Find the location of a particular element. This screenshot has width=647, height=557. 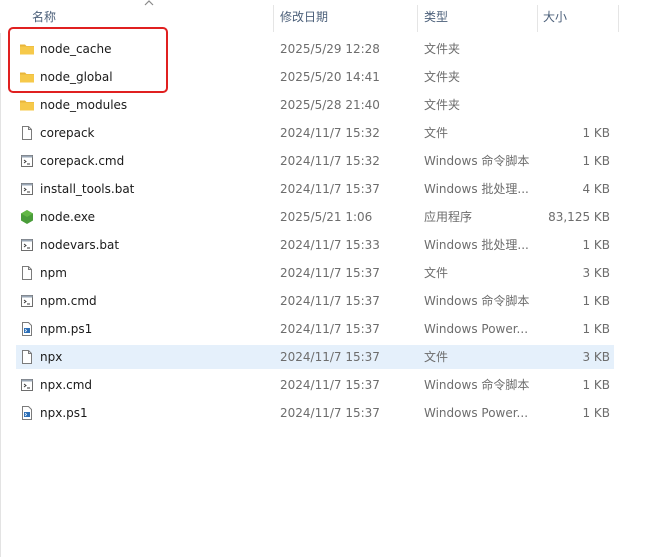

file-row: node_cache 2025/5/29 12:28 文件夹 is located at coordinates (315, 49).